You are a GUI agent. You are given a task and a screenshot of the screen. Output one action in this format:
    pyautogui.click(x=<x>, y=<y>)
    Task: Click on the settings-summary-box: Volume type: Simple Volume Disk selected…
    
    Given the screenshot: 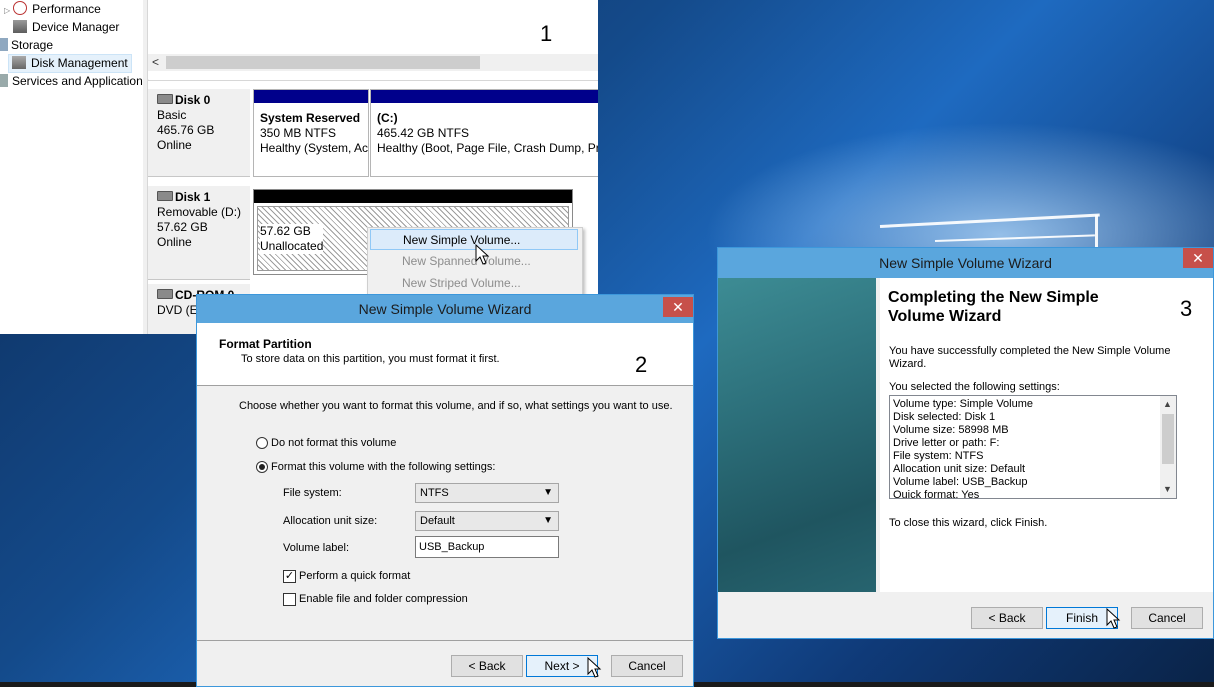 What is the action you would take?
    pyautogui.click(x=1033, y=447)
    